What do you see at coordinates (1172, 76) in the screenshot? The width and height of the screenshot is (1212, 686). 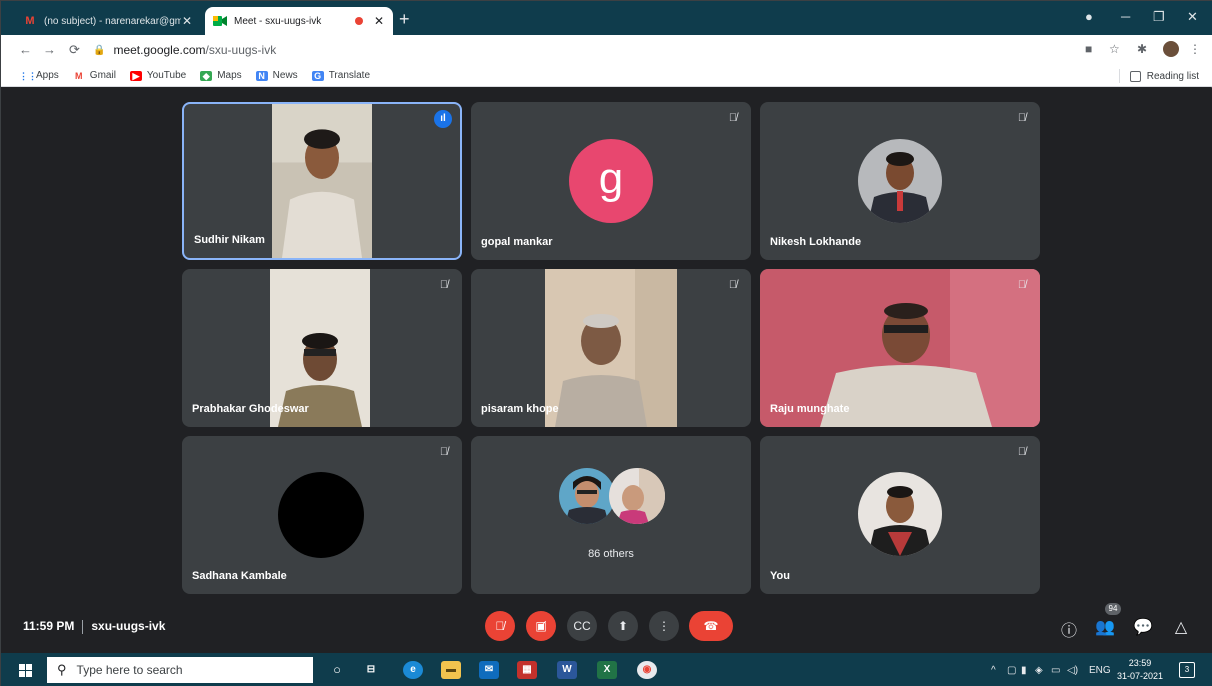 I see `reading-list-label: Reading list` at bounding box center [1172, 76].